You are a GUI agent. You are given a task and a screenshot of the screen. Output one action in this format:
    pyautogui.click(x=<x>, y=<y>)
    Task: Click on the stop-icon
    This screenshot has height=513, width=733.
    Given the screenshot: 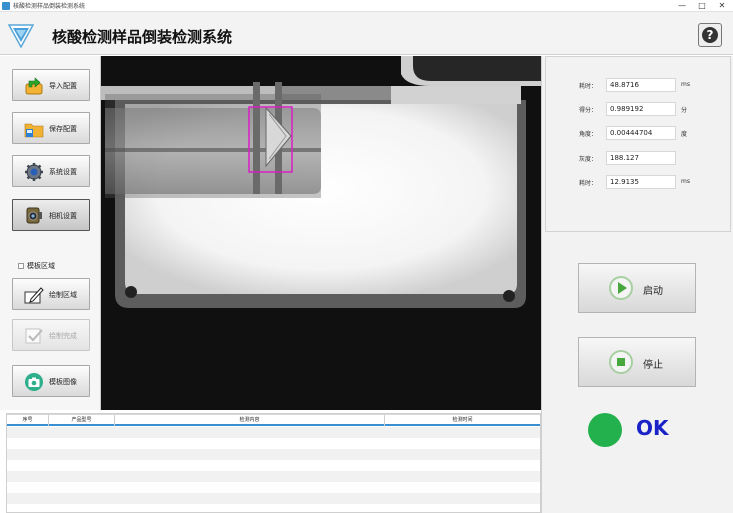 What is the action you would take?
    pyautogui.click(x=621, y=362)
    